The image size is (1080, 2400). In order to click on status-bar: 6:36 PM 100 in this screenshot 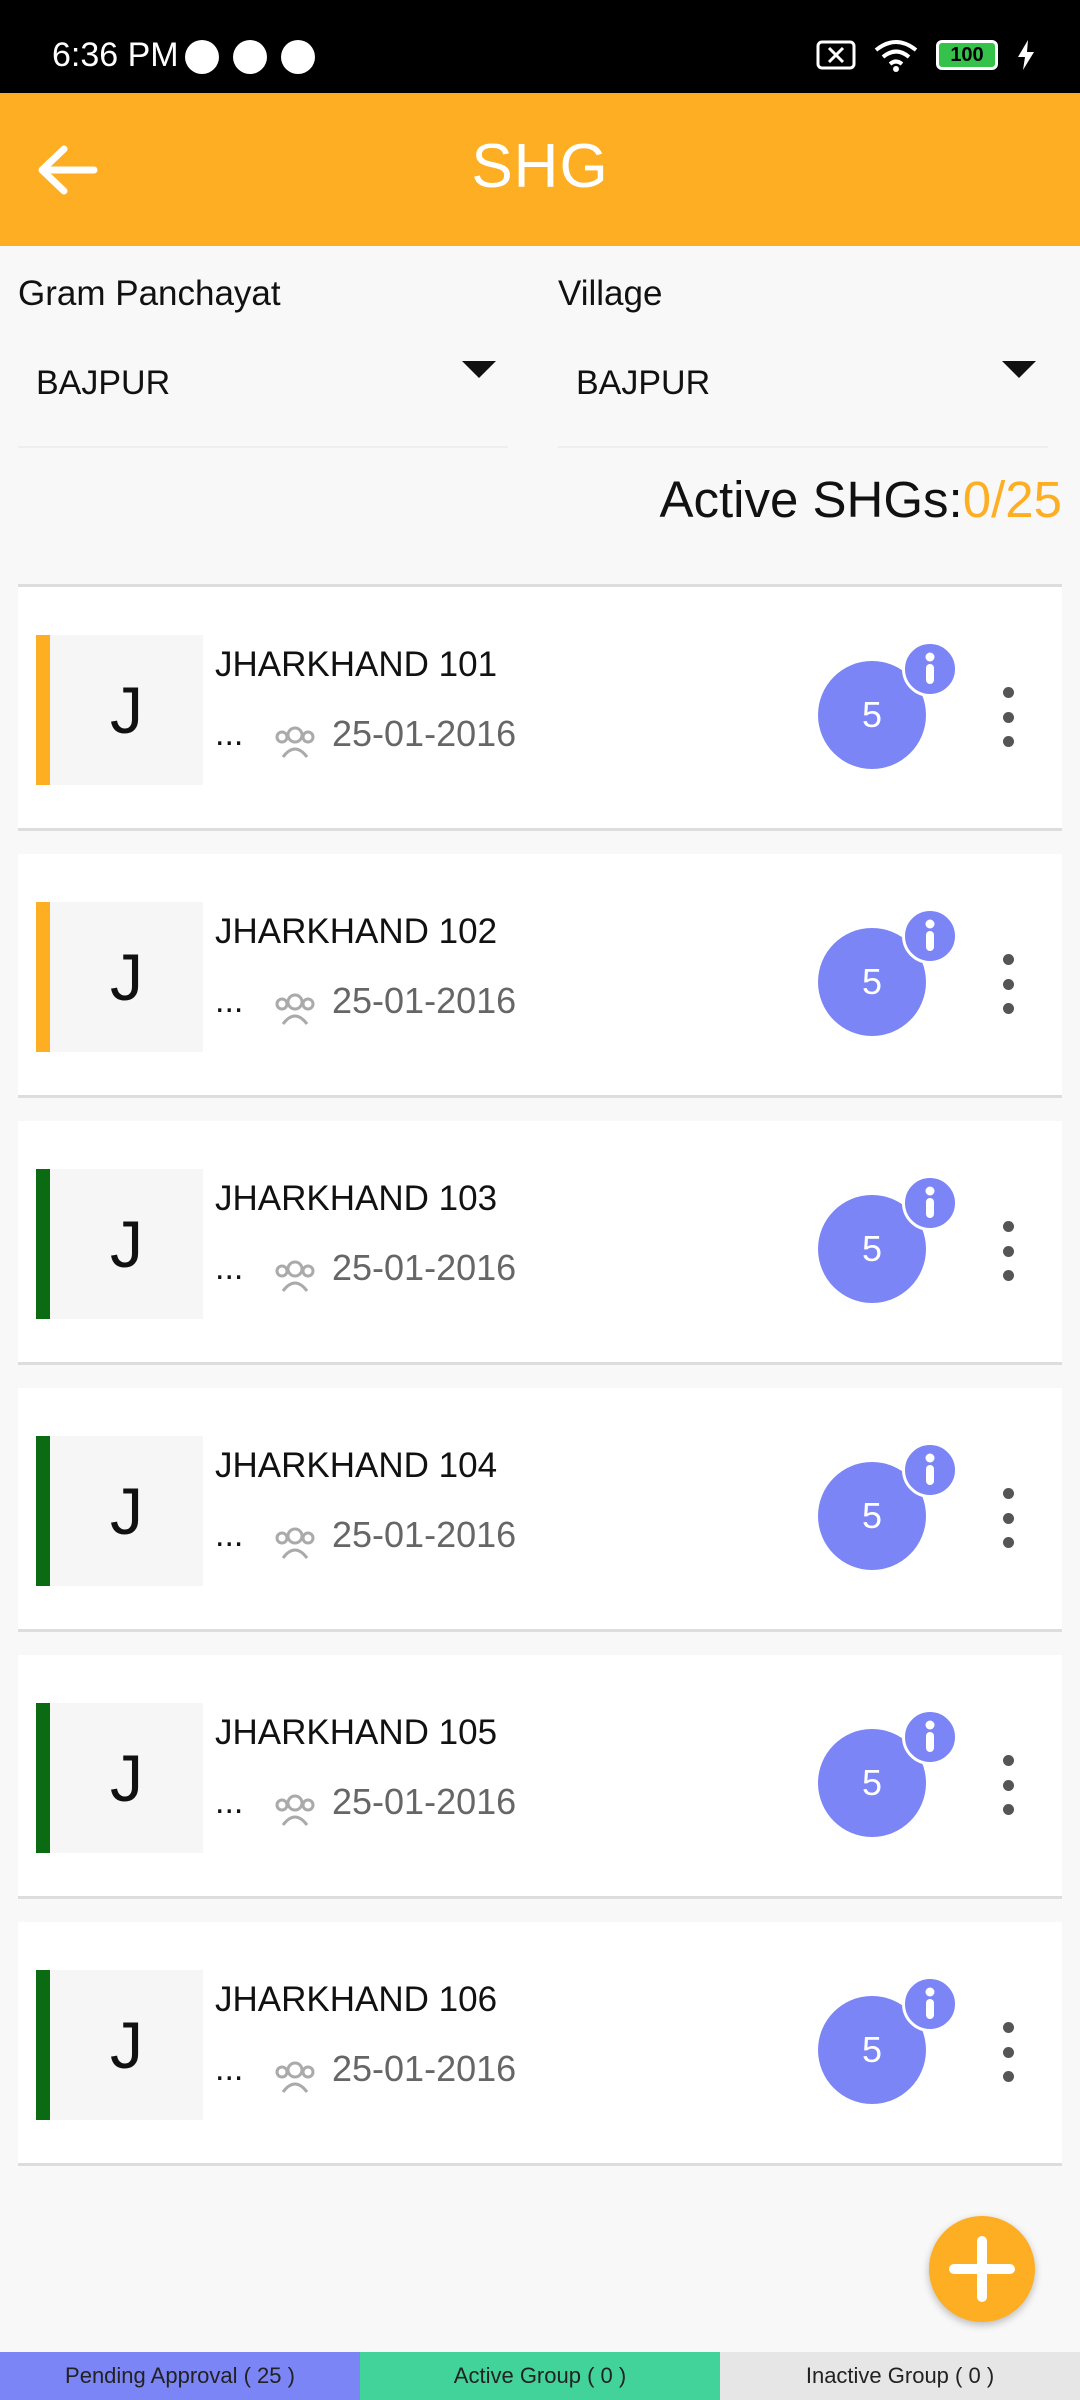, I will do `click(540, 46)`.